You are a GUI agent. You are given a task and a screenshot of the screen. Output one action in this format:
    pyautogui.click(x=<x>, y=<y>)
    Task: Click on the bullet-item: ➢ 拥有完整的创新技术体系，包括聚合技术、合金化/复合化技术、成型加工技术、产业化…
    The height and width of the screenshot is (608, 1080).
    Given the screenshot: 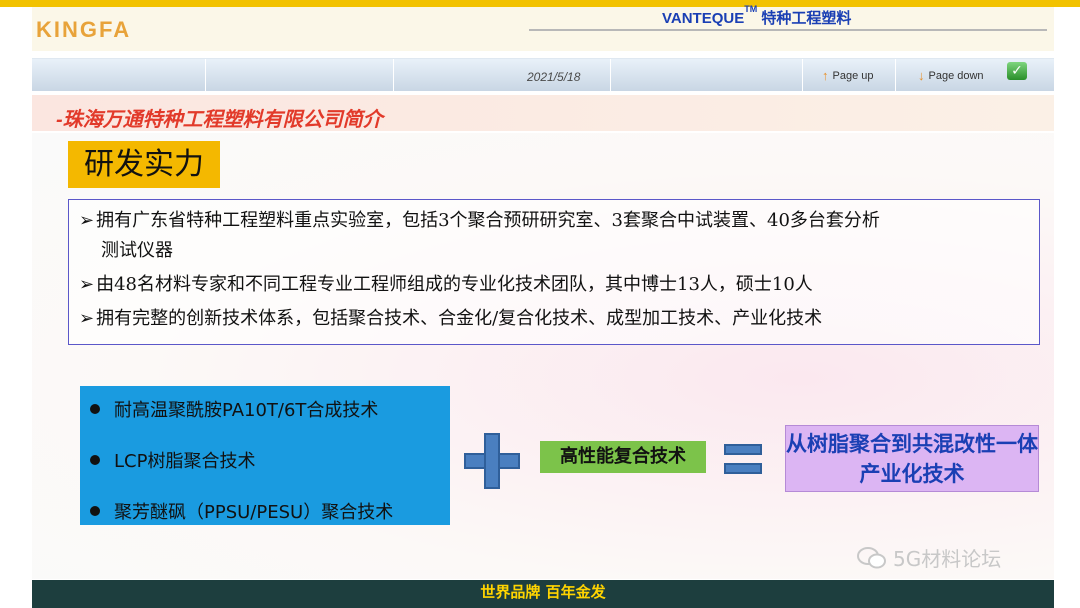 What is the action you would take?
    pyautogui.click(x=554, y=319)
    